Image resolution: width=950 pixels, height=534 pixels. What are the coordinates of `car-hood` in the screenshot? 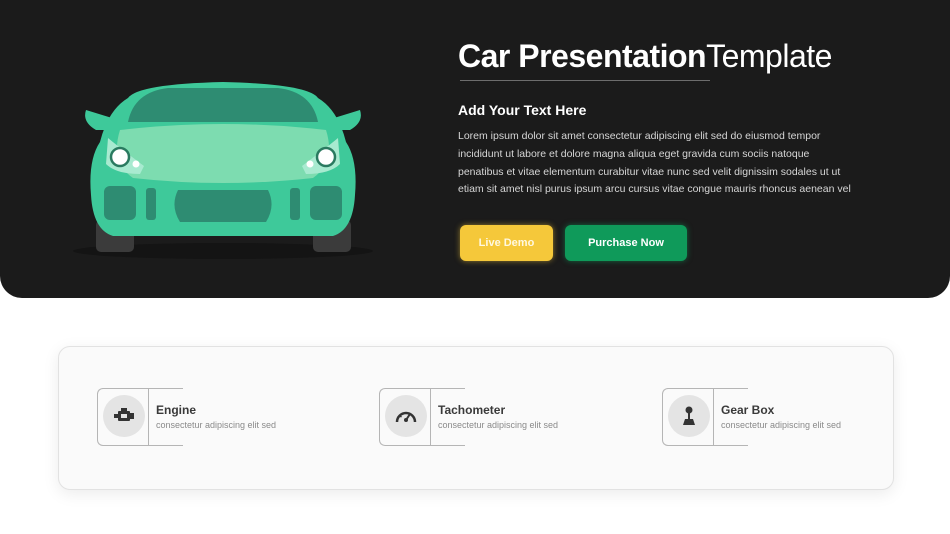 It's located at (223, 153).